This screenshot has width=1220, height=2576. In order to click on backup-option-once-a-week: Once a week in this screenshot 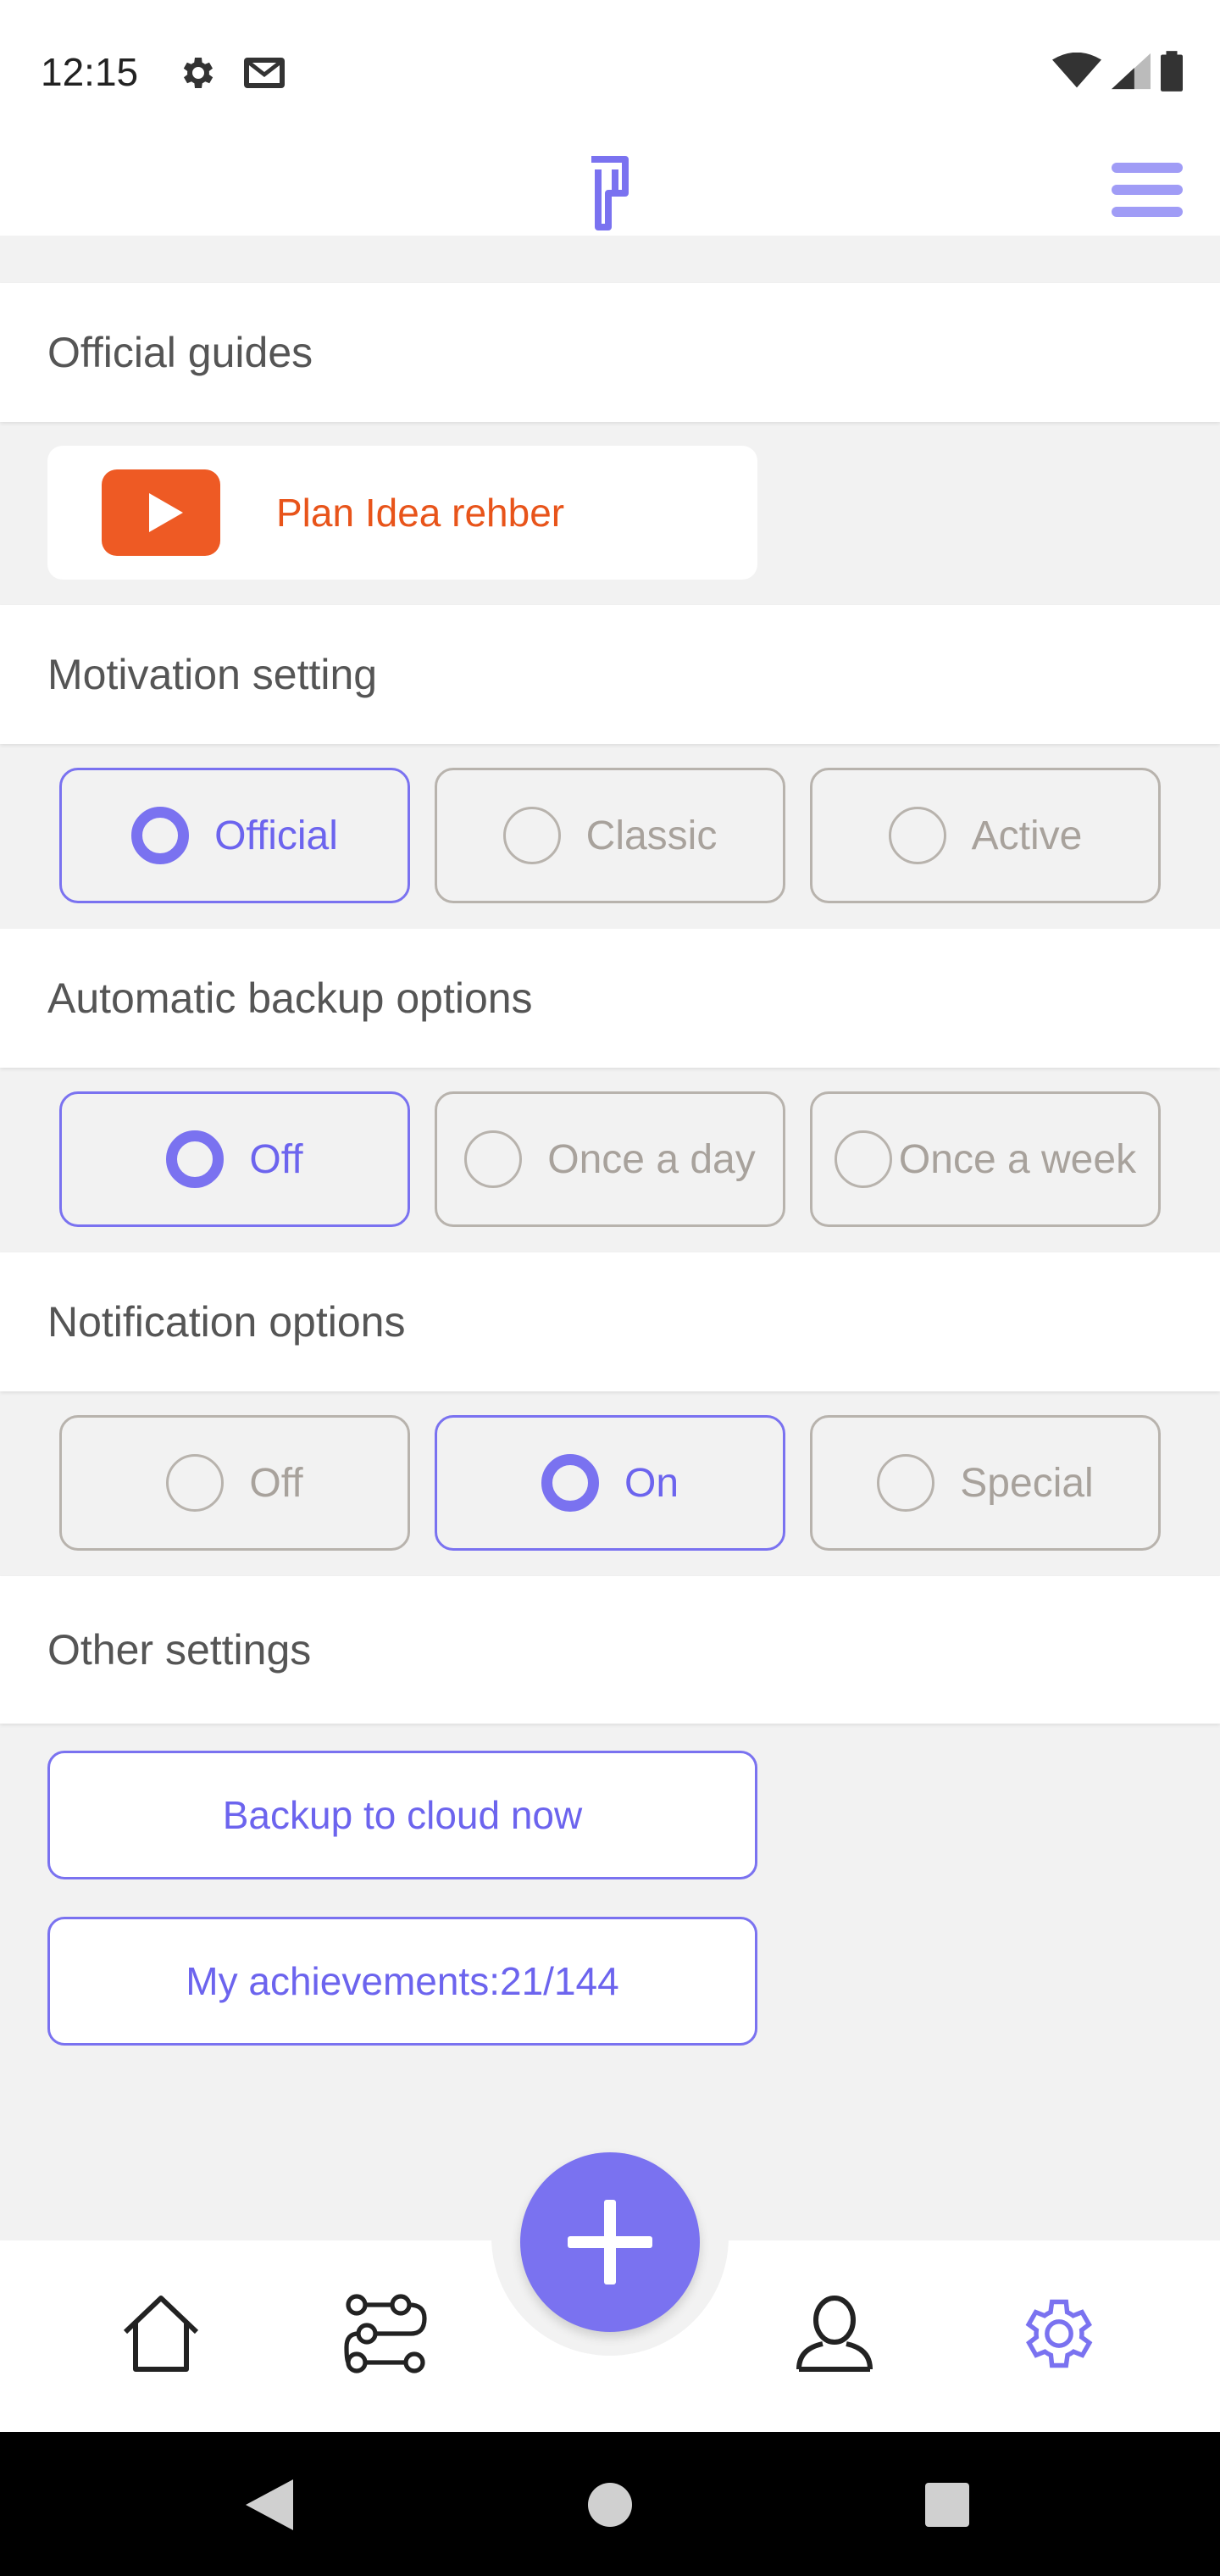, I will do `click(985, 1159)`.